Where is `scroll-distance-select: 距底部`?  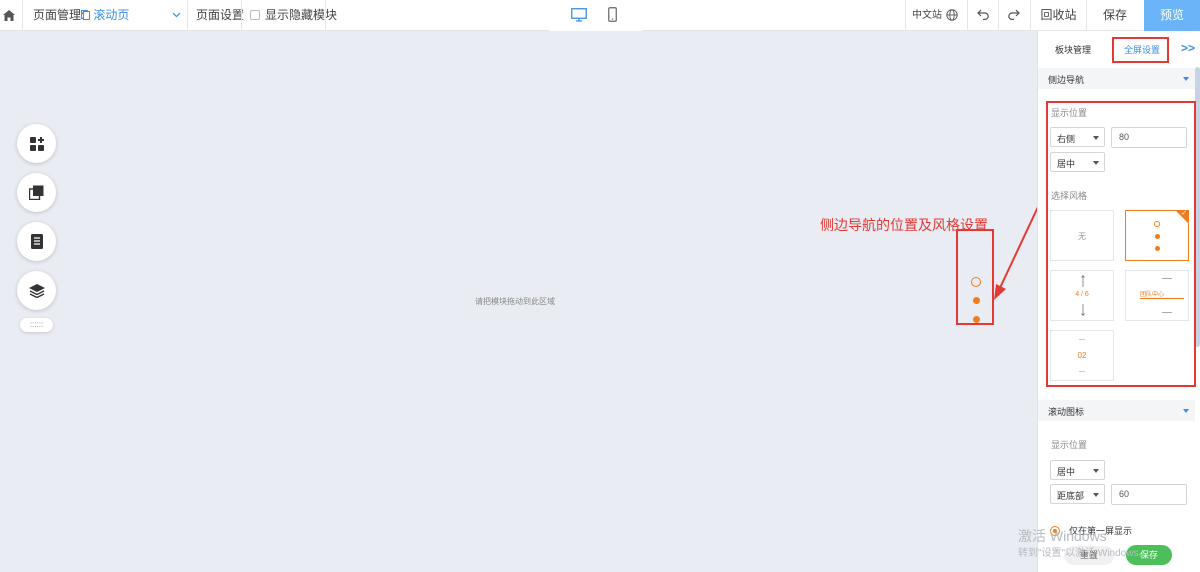 scroll-distance-select: 距底部 is located at coordinates (1077, 494).